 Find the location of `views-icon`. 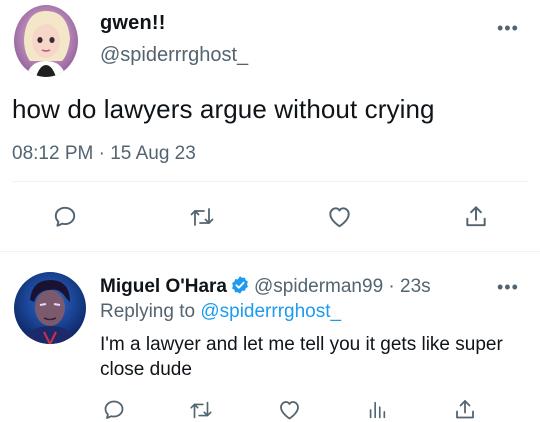

views-icon is located at coordinates (377, 410).